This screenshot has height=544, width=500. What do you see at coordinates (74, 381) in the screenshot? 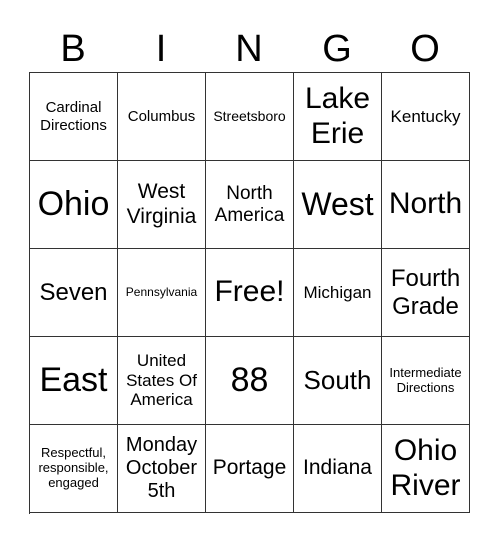
I see `bingo-cell: East` at bounding box center [74, 381].